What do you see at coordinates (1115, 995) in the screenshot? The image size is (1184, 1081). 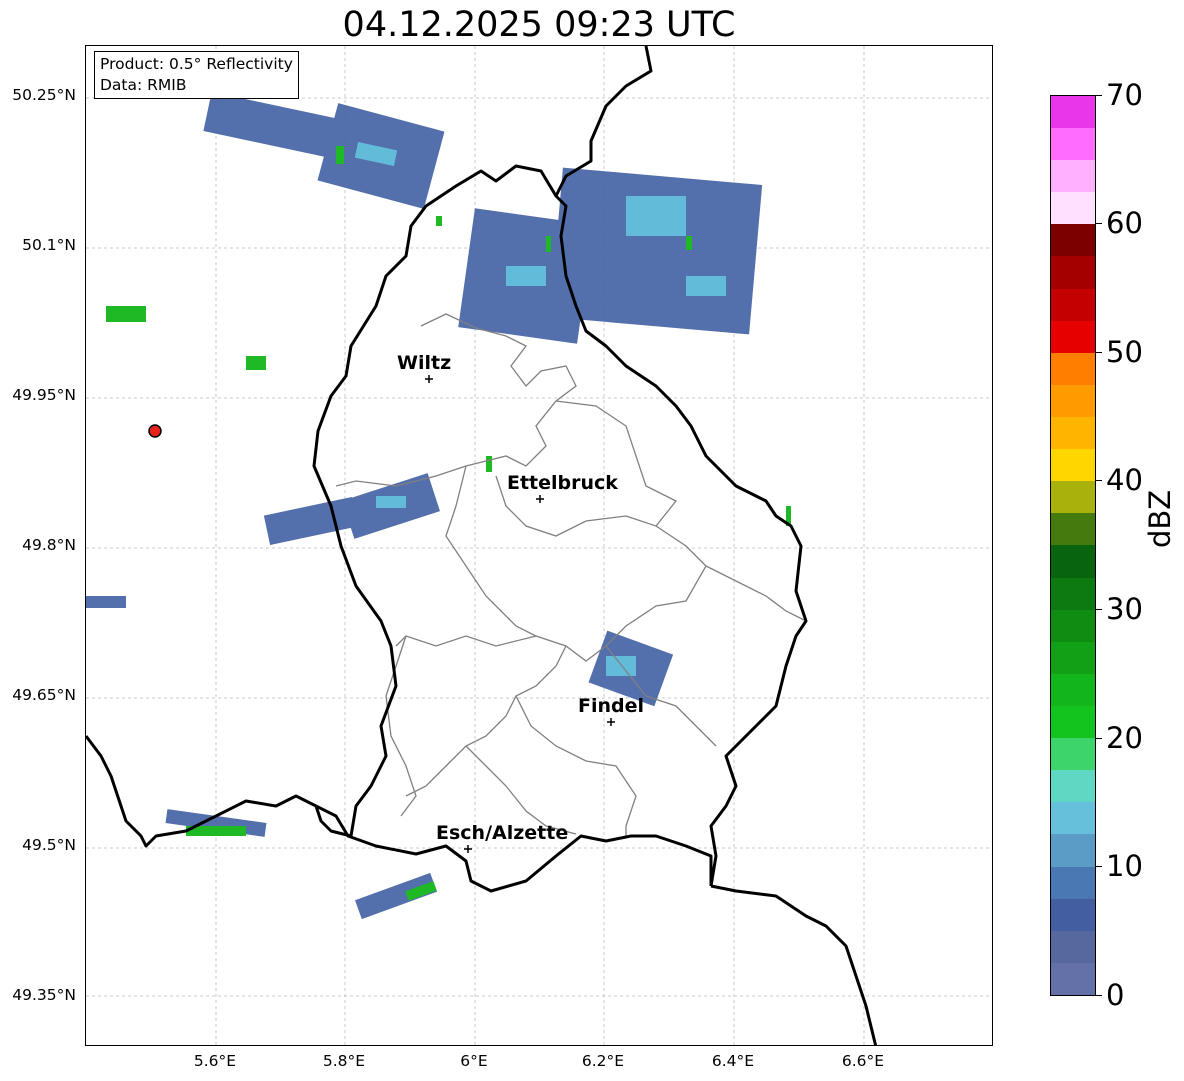 I see `colorbar-tick-label: 0` at bounding box center [1115, 995].